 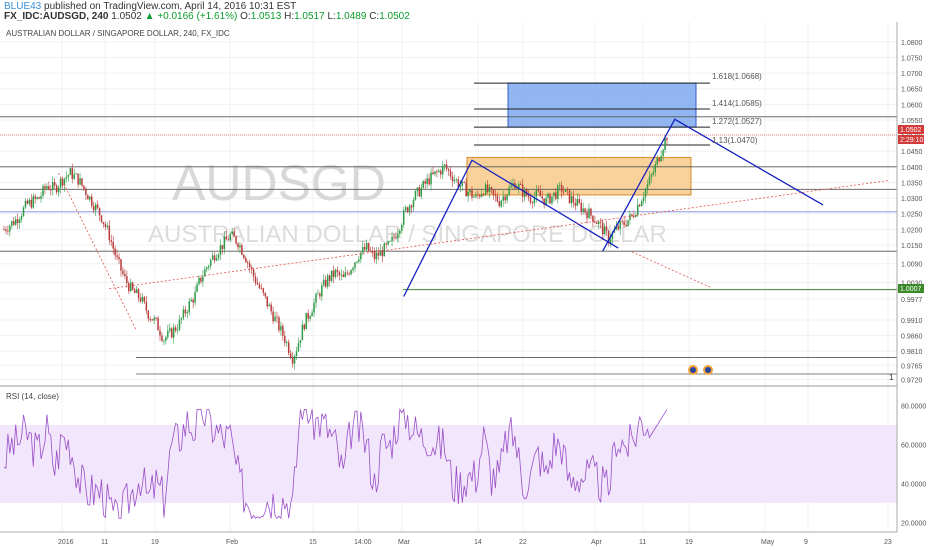 I want to click on open-label: O:, so click(x=245, y=16).